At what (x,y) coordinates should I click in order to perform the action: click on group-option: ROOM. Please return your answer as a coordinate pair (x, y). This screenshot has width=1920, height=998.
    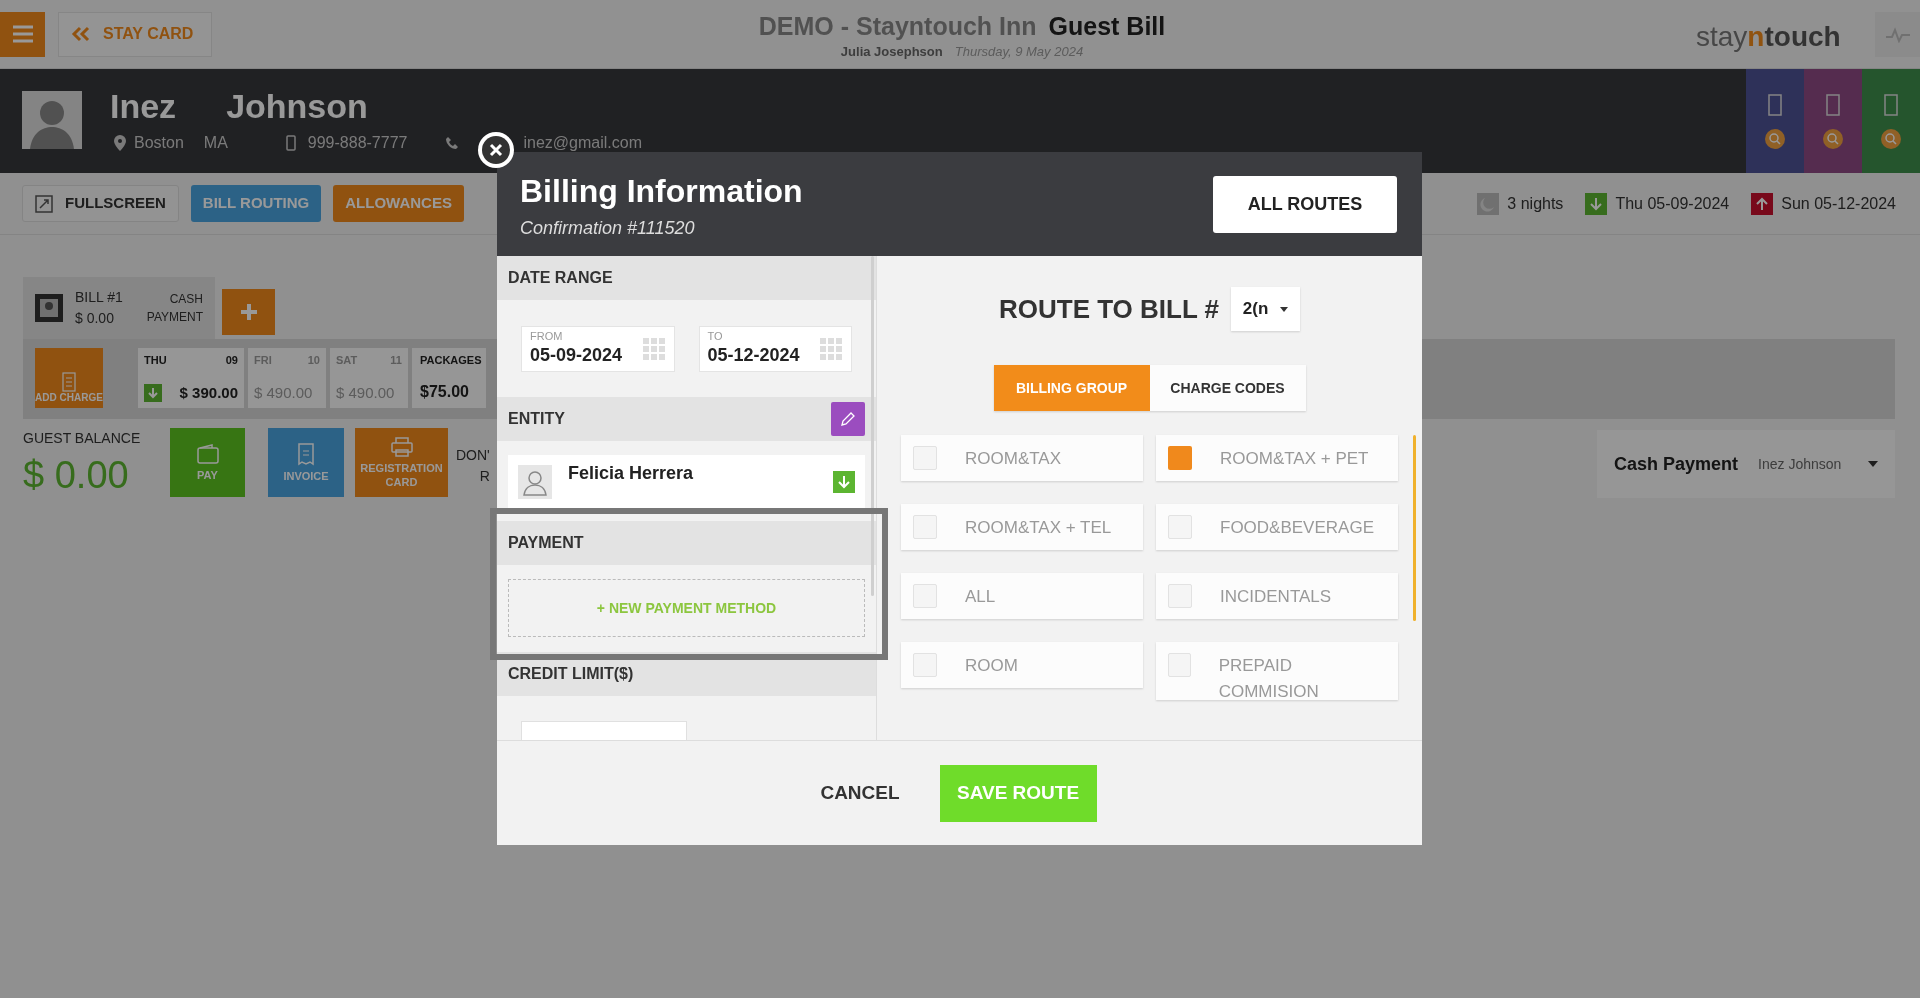
    Looking at the image, I should click on (1022, 665).